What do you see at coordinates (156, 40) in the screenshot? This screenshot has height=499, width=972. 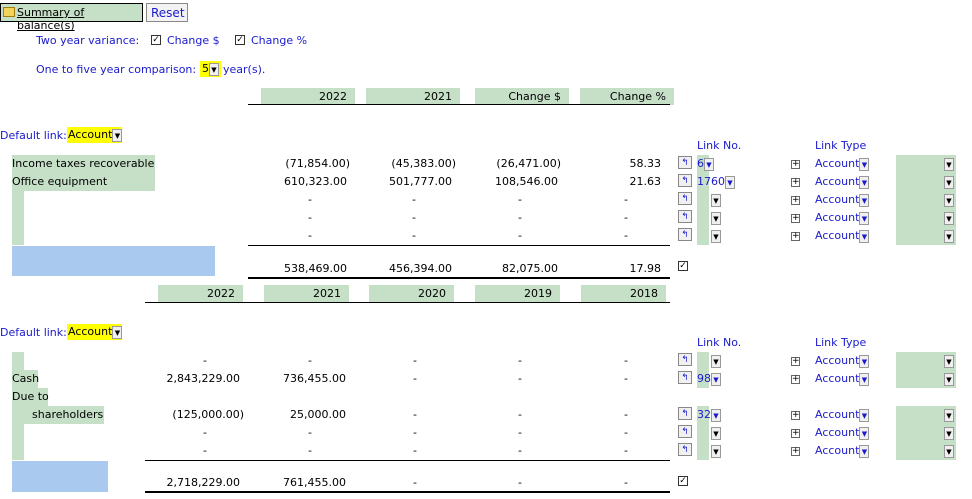 I see `change-dollar-checkbox: ✓` at bounding box center [156, 40].